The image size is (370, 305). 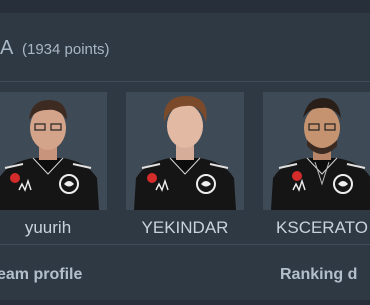 What do you see at coordinates (15, 178) in the screenshot?
I see `redbull-logo-icon` at bounding box center [15, 178].